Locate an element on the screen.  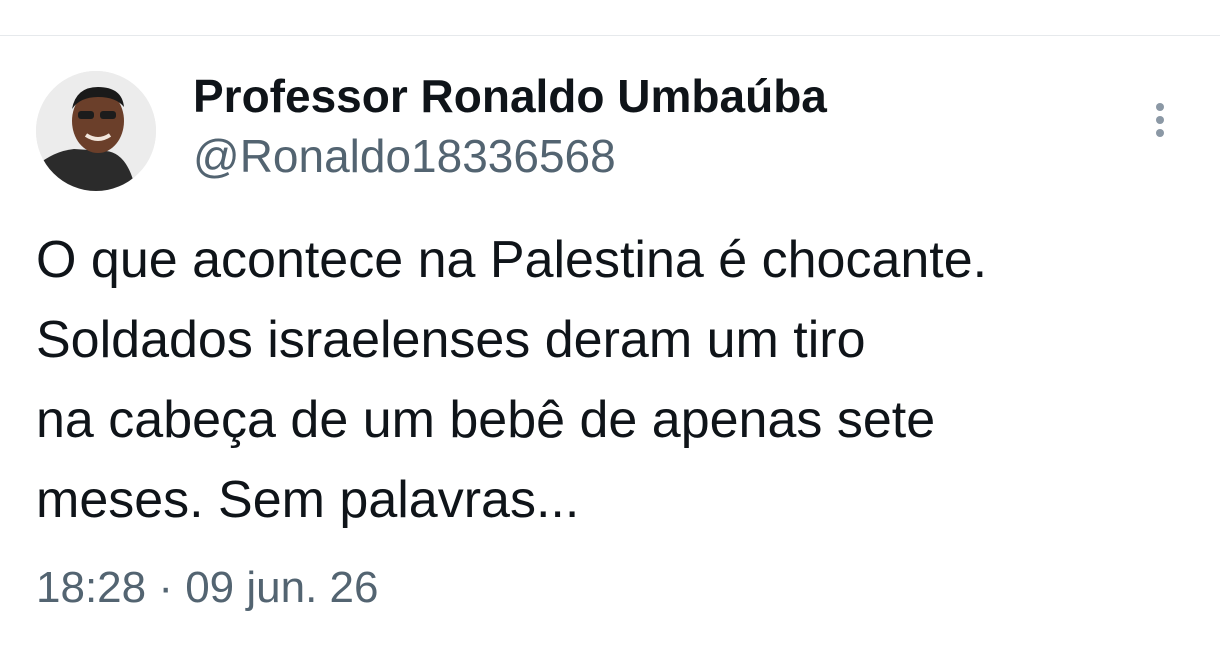
author-display-name: Professor Ronaldo Umbaúba is located at coordinates (510, 96).